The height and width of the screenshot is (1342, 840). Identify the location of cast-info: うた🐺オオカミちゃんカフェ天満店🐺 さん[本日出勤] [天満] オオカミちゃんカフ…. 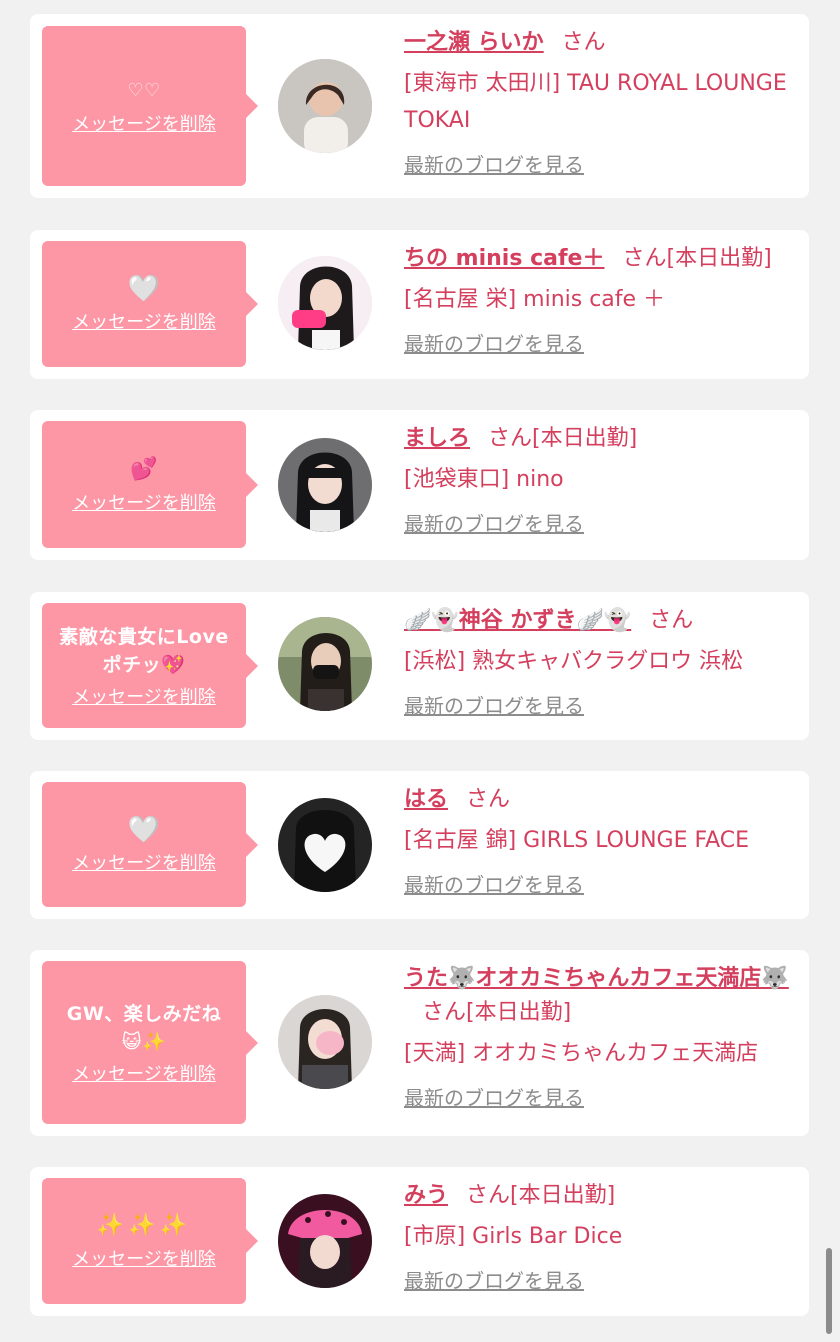
(604, 1036).